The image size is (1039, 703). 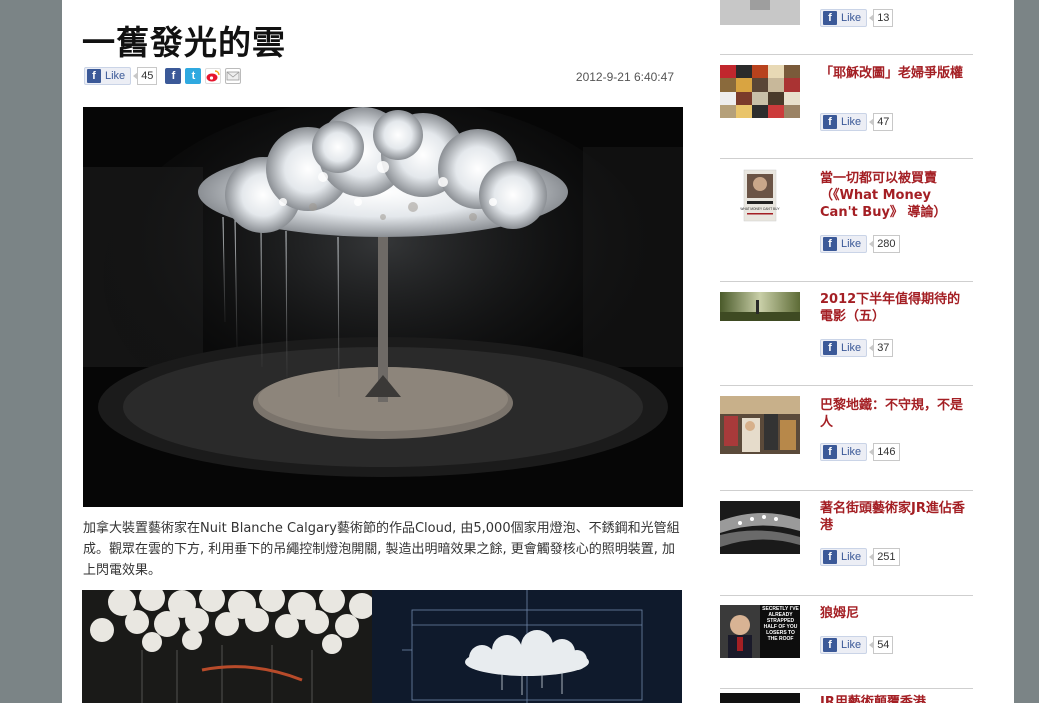 I want to click on sidebar-item-title: JR用藝術顛覆香港, so click(x=895, y=698).